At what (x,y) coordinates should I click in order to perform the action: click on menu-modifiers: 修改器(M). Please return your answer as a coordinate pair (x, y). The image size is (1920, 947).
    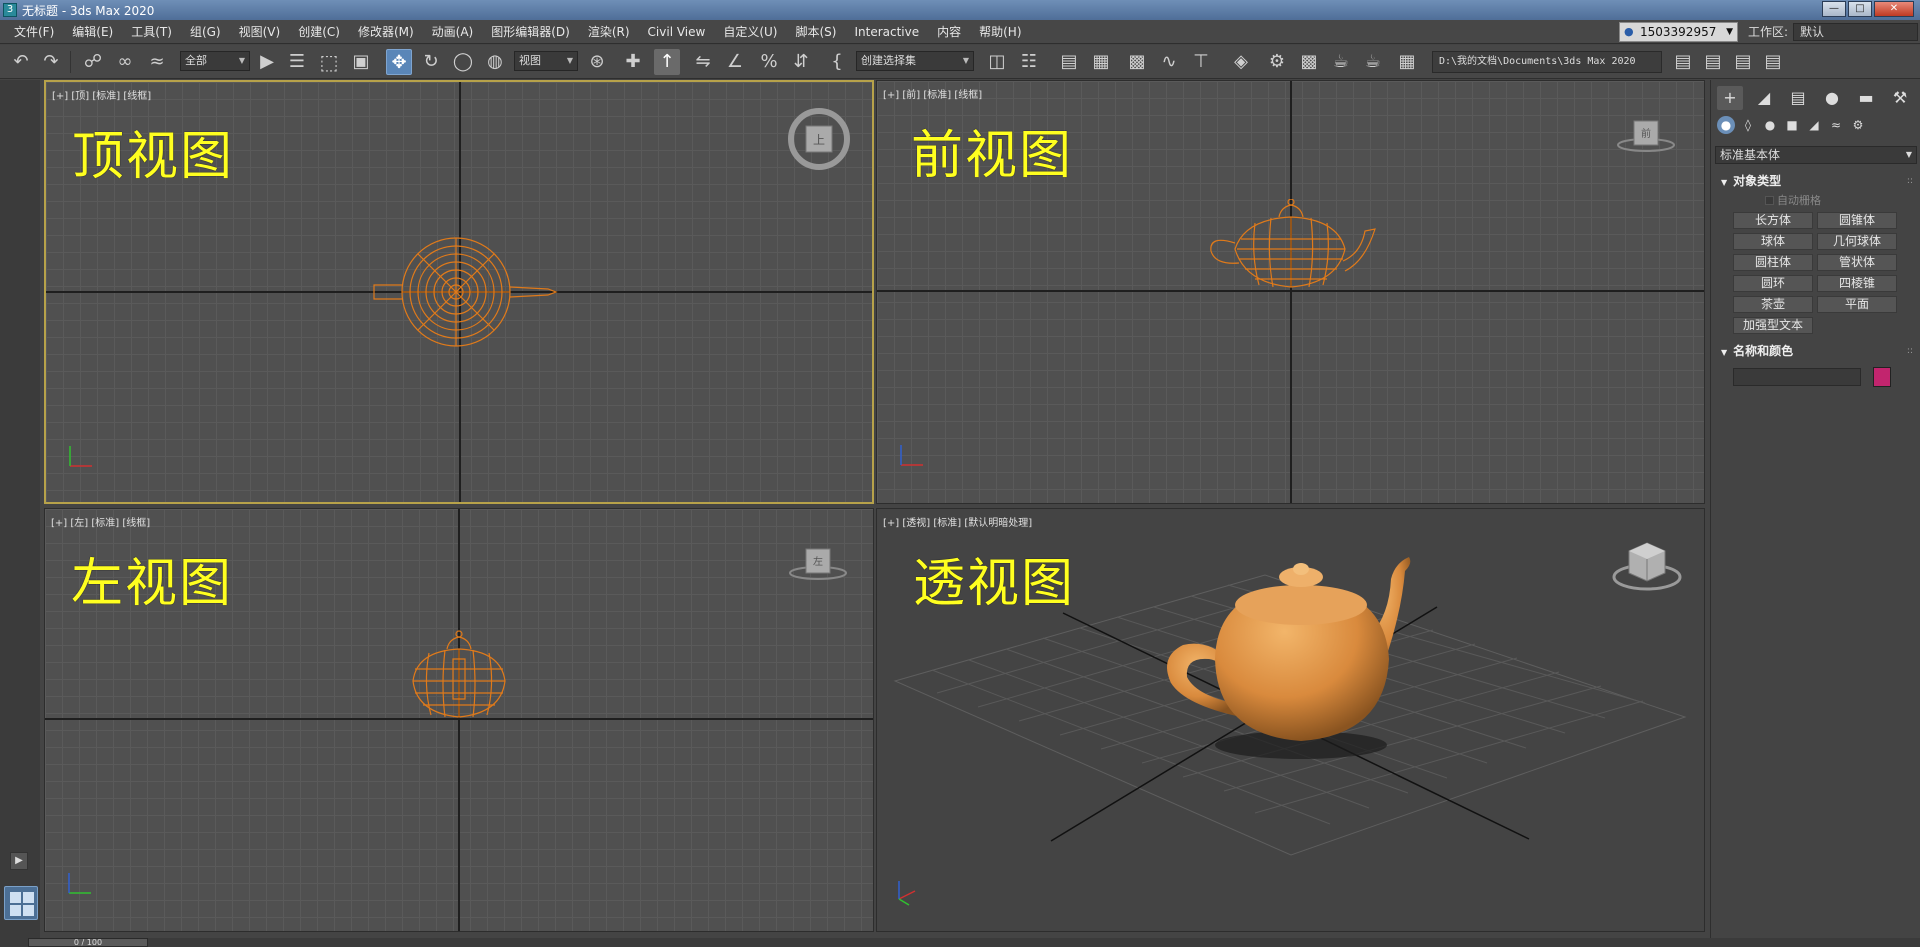
    Looking at the image, I should click on (387, 32).